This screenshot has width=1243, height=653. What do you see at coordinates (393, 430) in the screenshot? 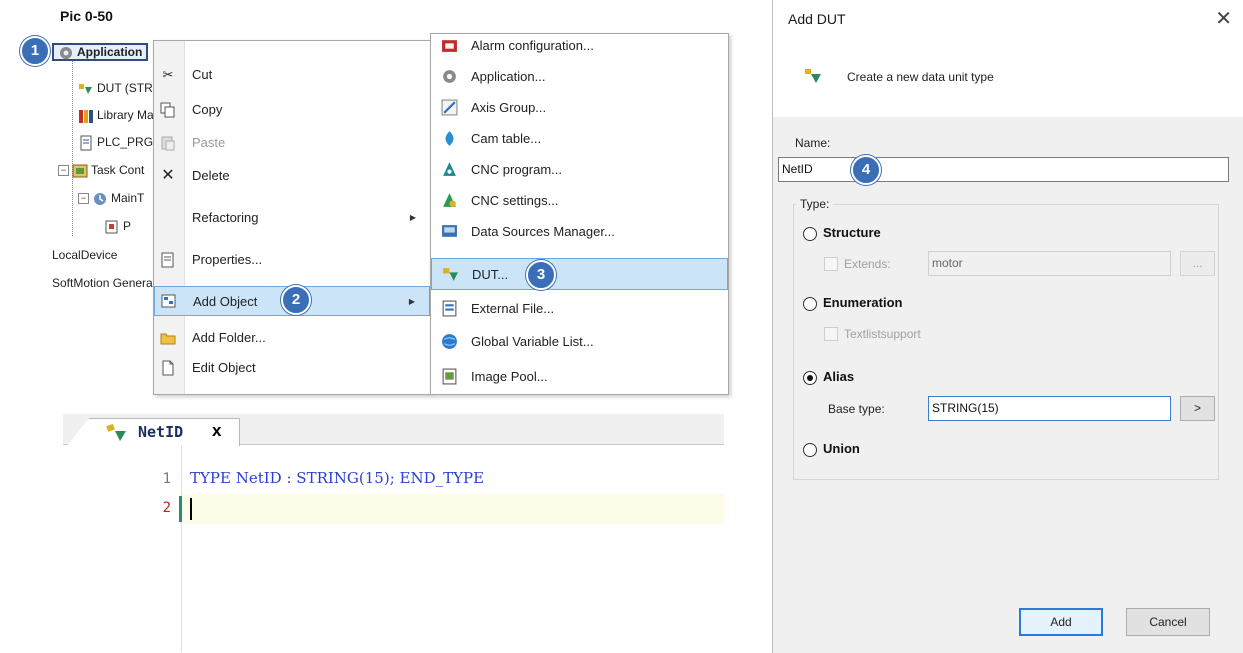
I see `editor-tab-bar: NetID x` at bounding box center [393, 430].